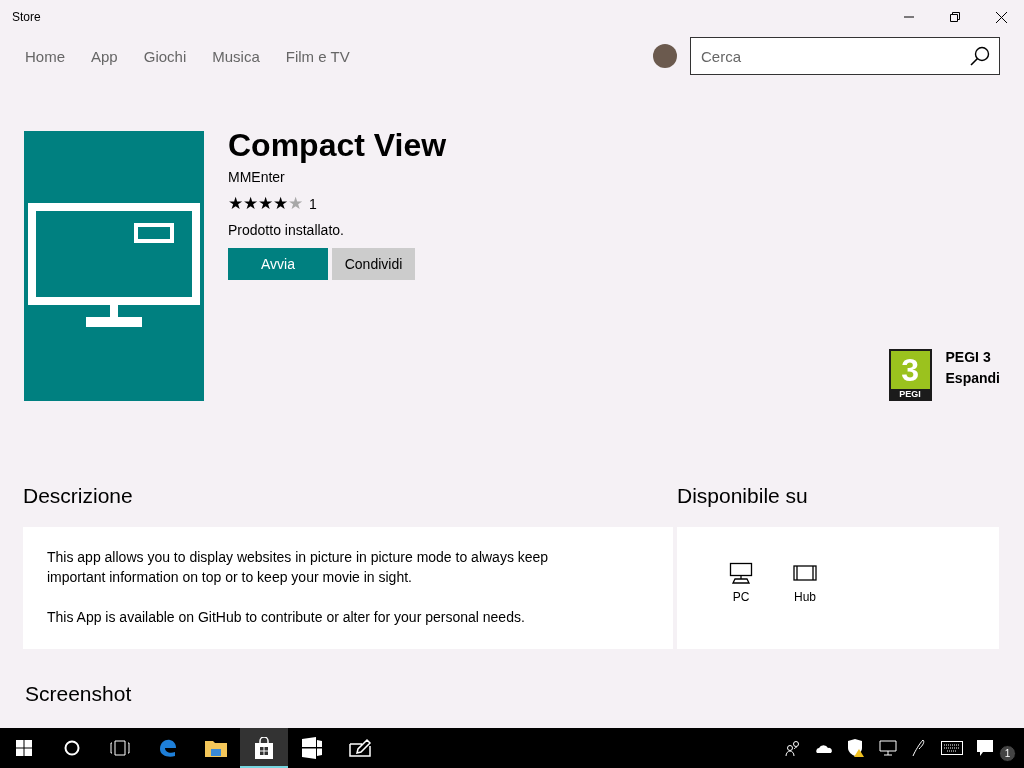 Image resolution: width=1024 pixels, height=768 pixels. I want to click on network-icon, so click(888, 748).